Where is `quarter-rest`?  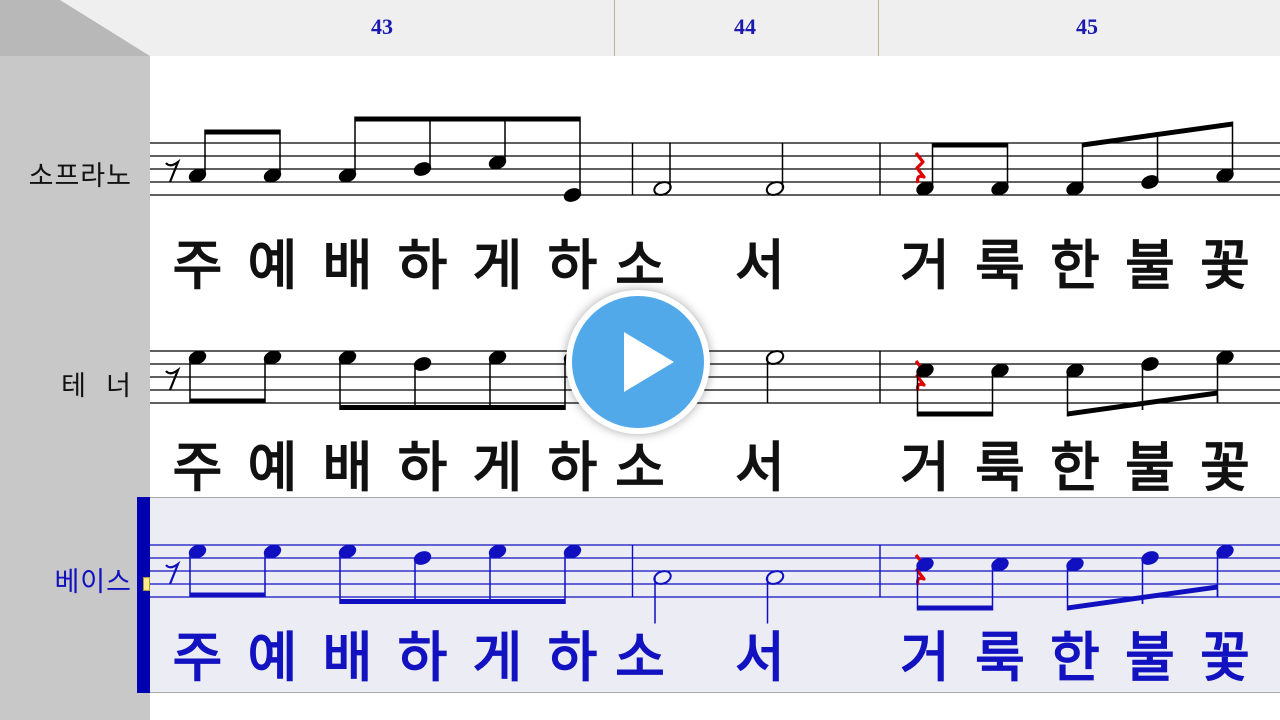
quarter-rest is located at coordinates (920, 168).